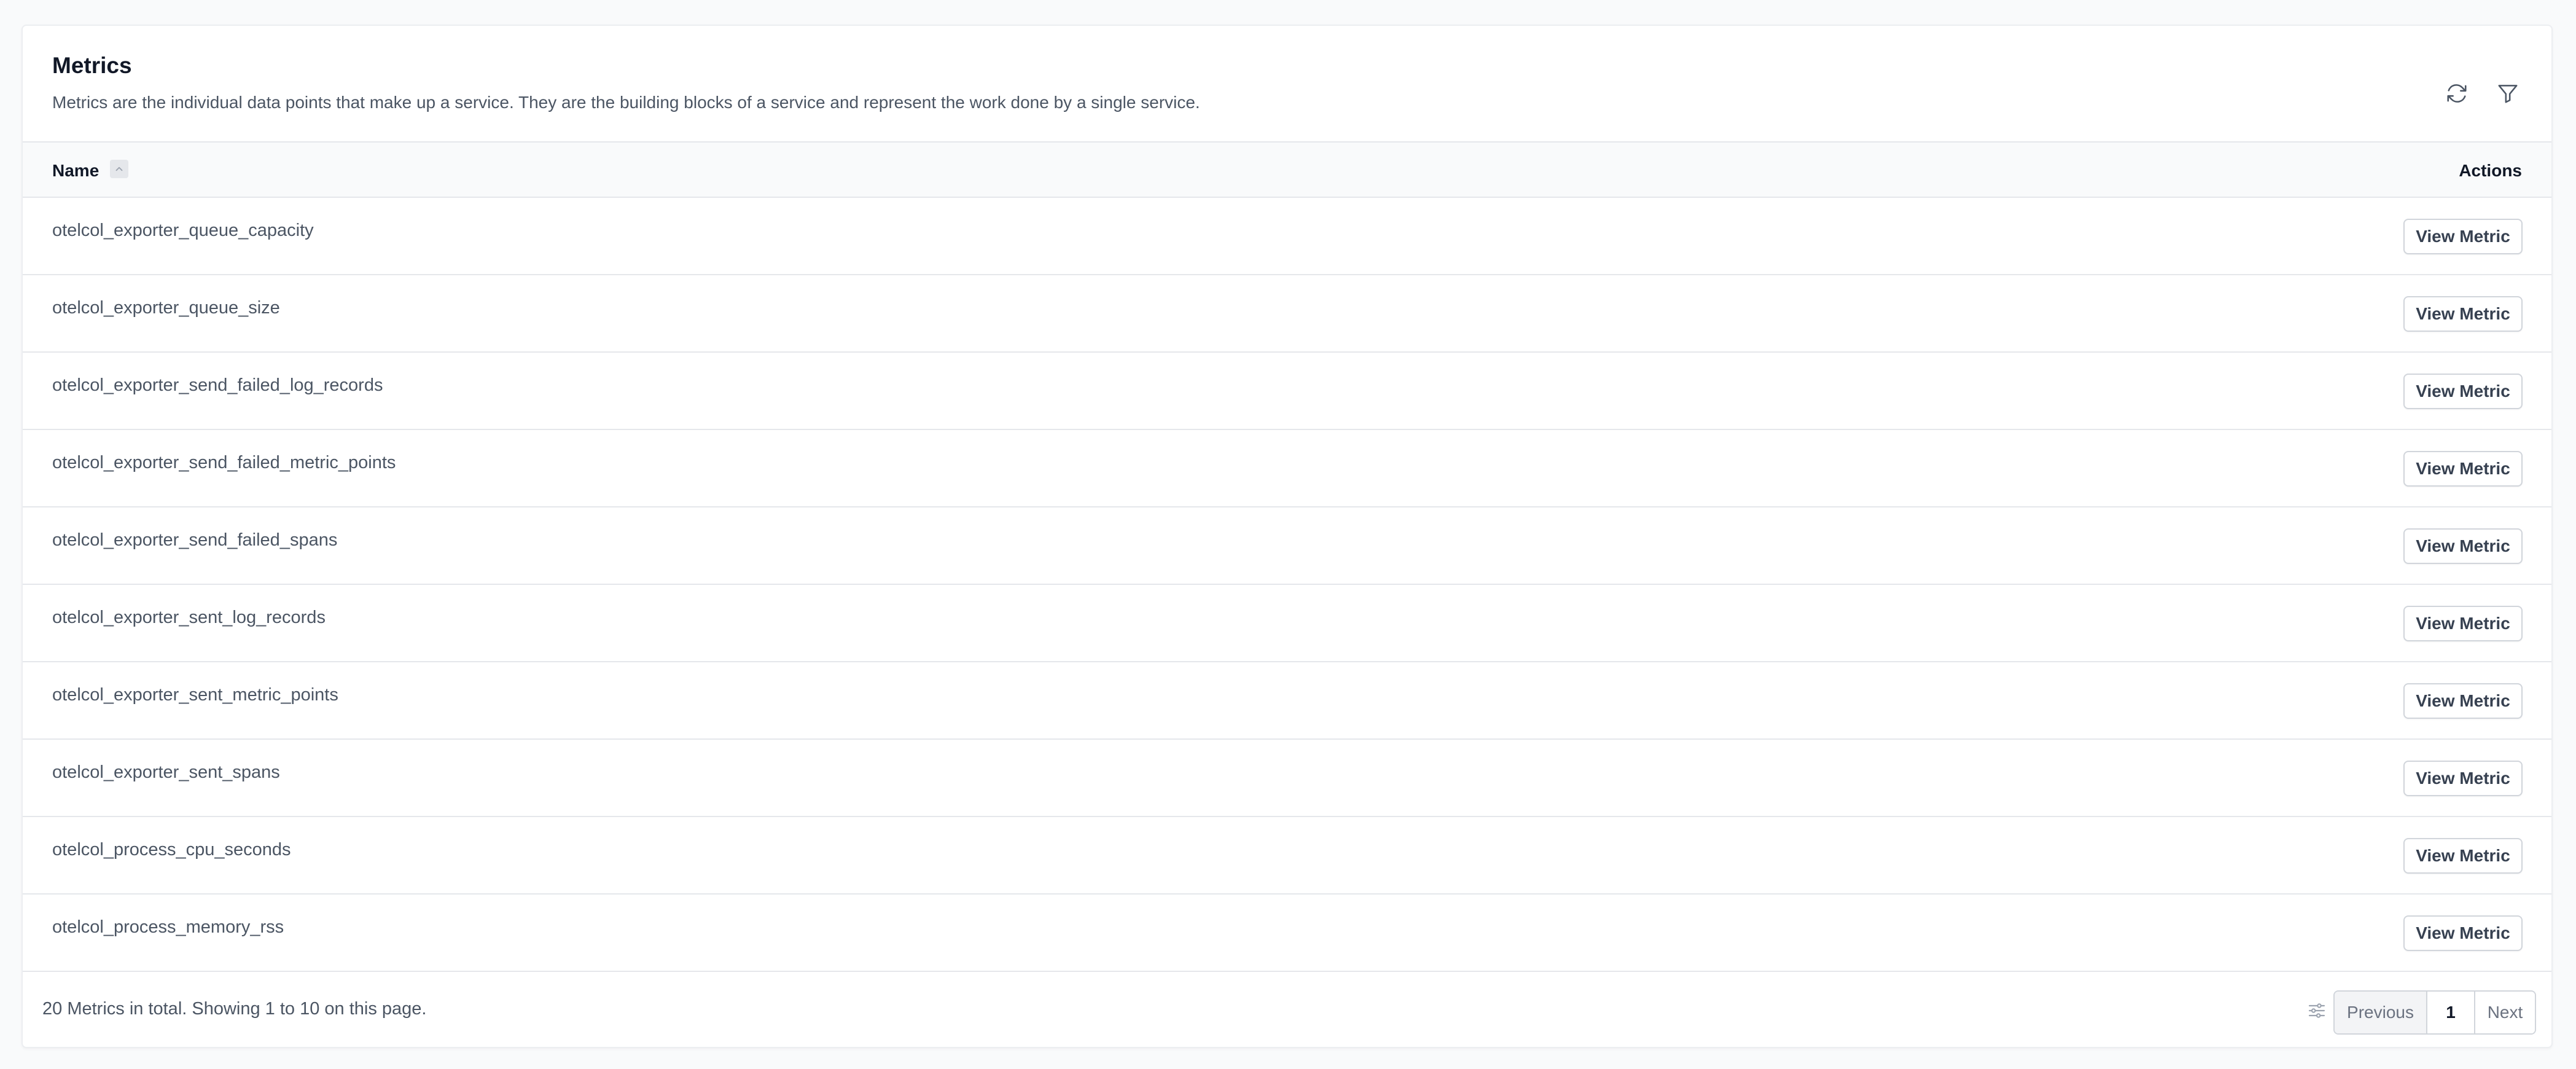 The image size is (2576, 1069). I want to click on adjustments-icon, so click(2316, 1010).